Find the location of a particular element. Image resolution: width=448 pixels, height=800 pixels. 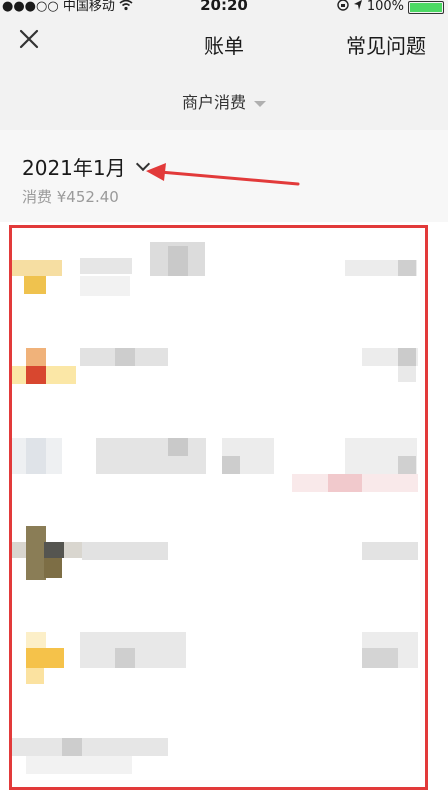

filter-label: 商户消费 is located at coordinates (213, 102).